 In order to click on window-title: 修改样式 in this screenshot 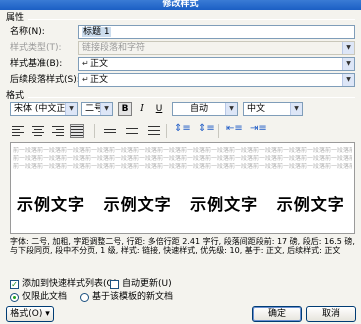, I will do `click(180, 4)`.